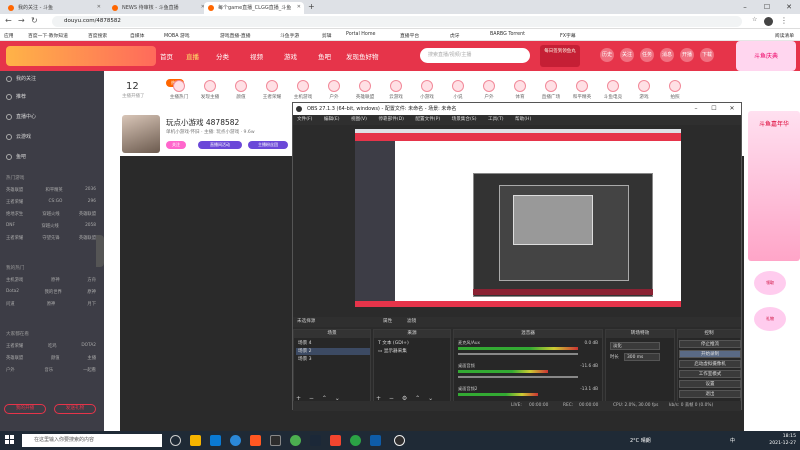 This screenshot has height=450, width=800. Describe the element at coordinates (707, 55) in the screenshot. I see `download-icon: 下载` at that location.